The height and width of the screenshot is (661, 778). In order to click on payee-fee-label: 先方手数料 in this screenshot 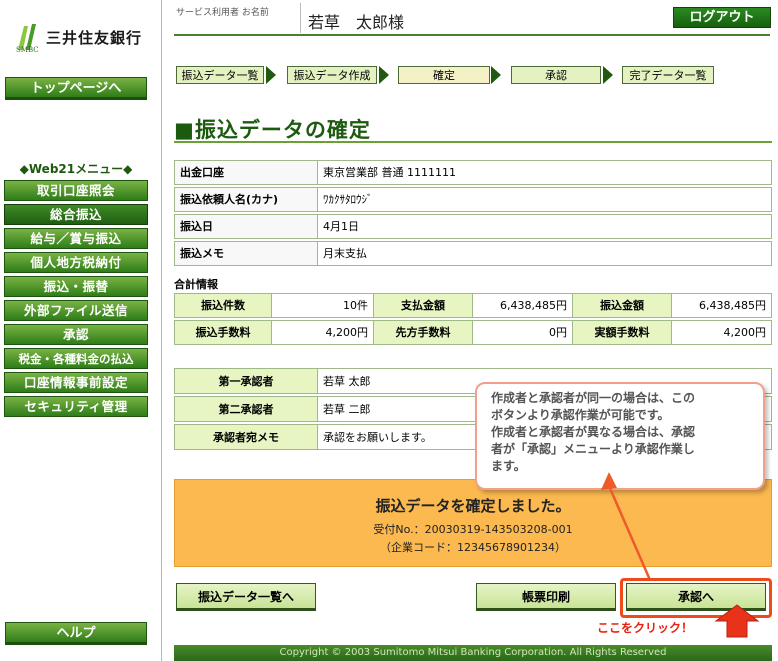, I will do `click(423, 332)`.